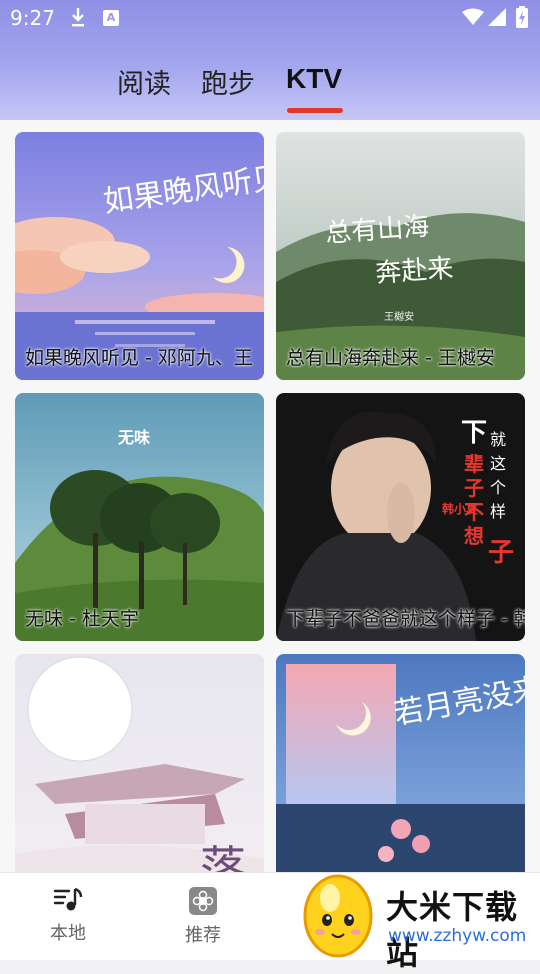  What do you see at coordinates (399, 316) in the screenshot?
I see `cover-artist: 王樾安` at bounding box center [399, 316].